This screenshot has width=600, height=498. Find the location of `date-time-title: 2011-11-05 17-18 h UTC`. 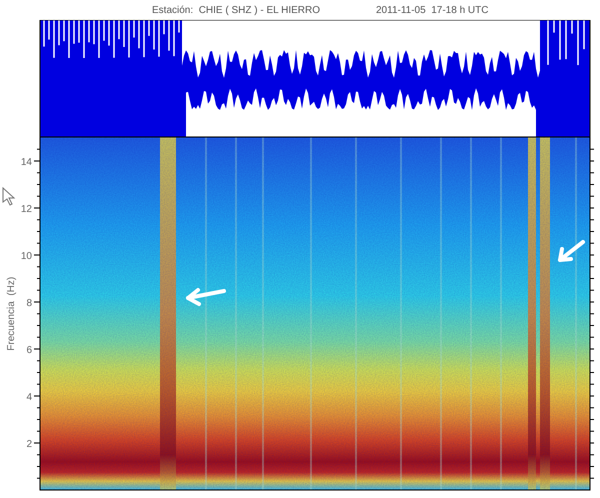

date-time-title: 2011-11-05 17-18 h UTC is located at coordinates (432, 10).